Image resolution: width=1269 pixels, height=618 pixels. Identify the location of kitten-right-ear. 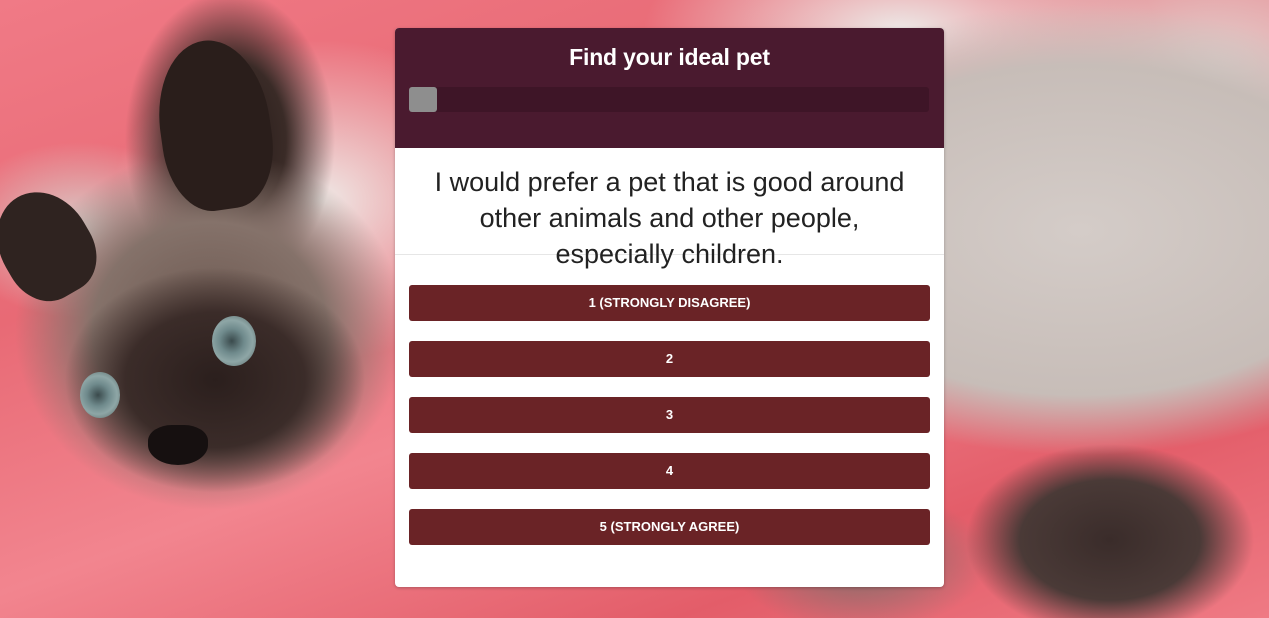
(56, 245).